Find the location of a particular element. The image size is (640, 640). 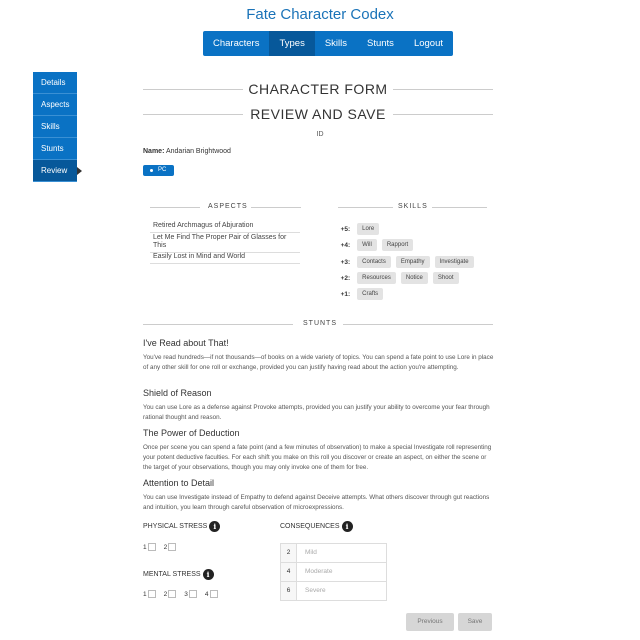

consequence-field-mild: Mild is located at coordinates (341, 553).